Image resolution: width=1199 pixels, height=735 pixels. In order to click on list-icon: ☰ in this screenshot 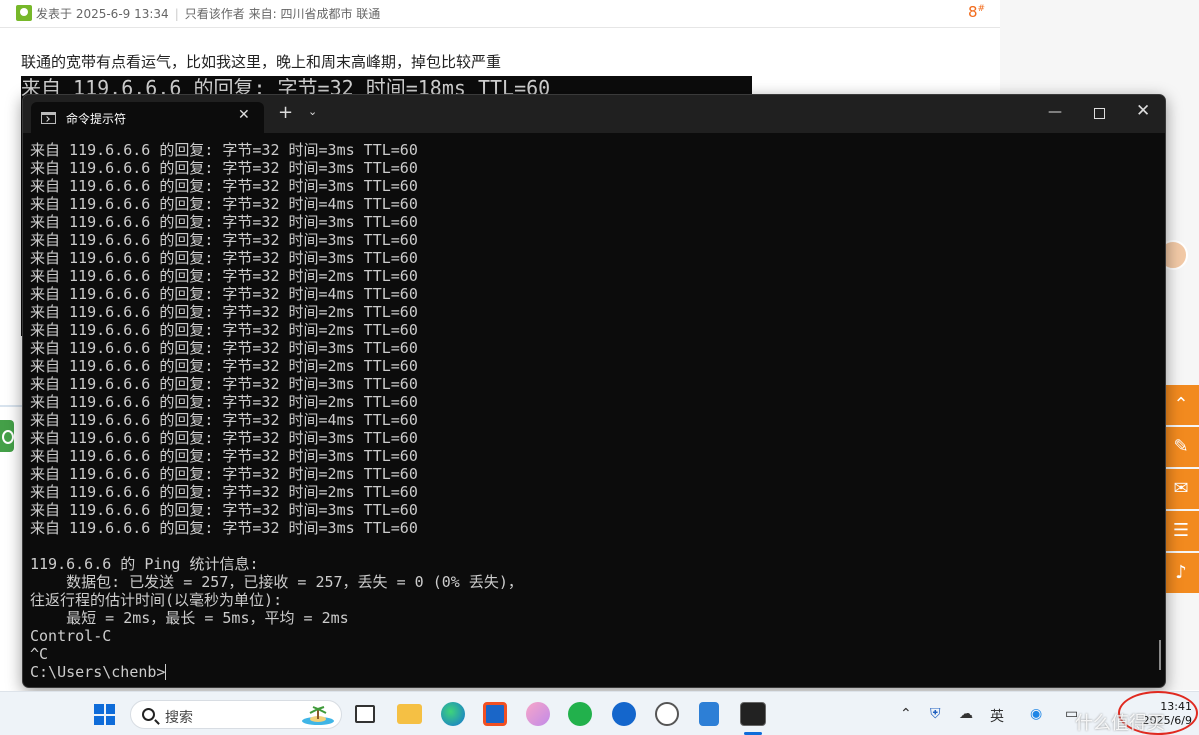, I will do `click(1181, 531)`.